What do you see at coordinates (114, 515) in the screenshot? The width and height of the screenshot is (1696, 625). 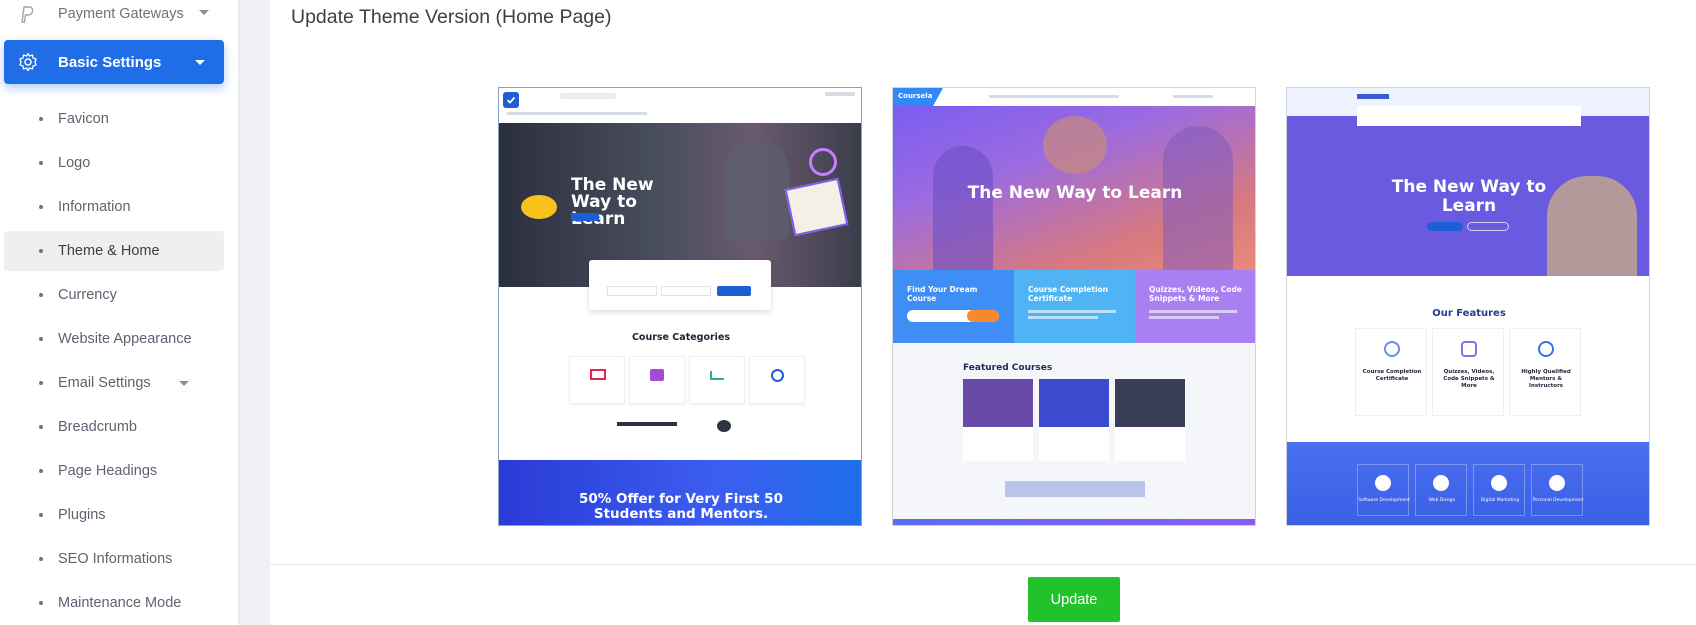 I see `sidebar-item-plugins: Plugins` at bounding box center [114, 515].